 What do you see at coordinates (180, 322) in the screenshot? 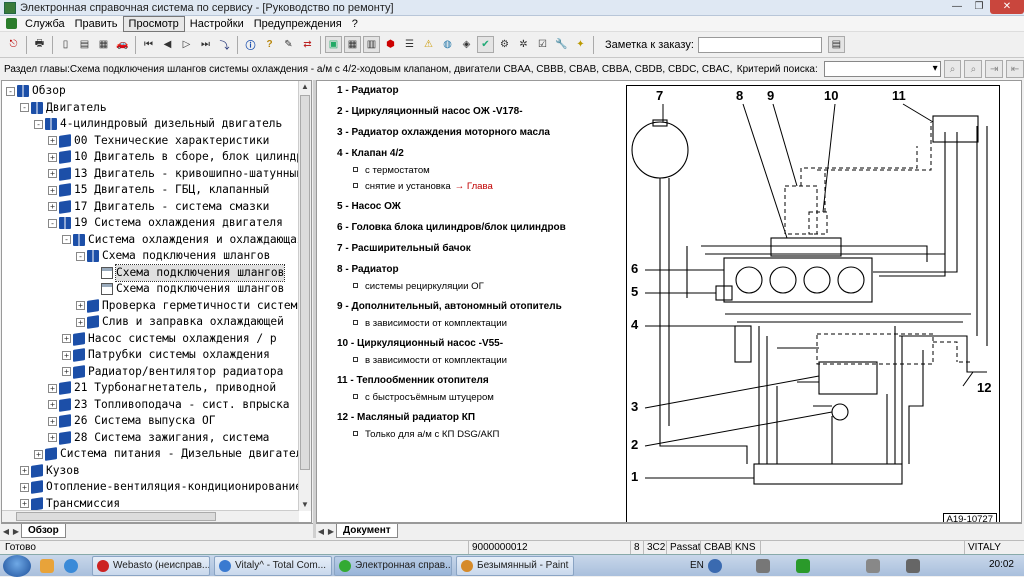
I see `tree-item: + Слив и заправка охлаждающей` at bounding box center [180, 322].